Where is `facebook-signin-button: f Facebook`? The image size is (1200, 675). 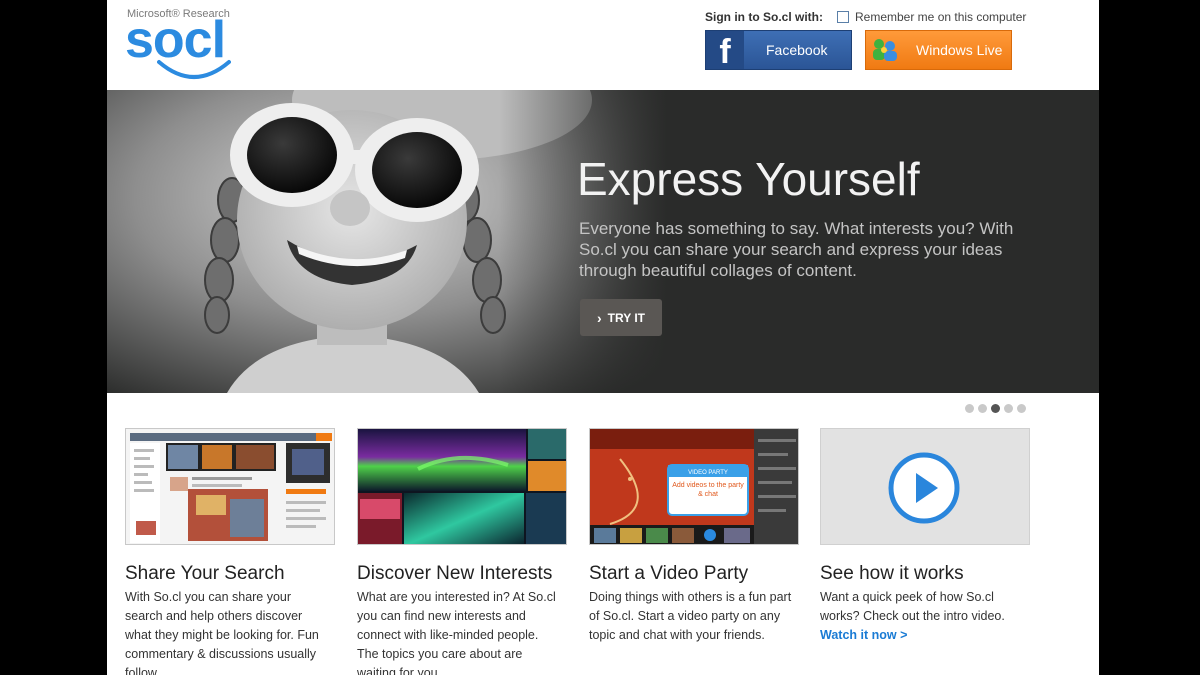 facebook-signin-button: f Facebook is located at coordinates (778, 50).